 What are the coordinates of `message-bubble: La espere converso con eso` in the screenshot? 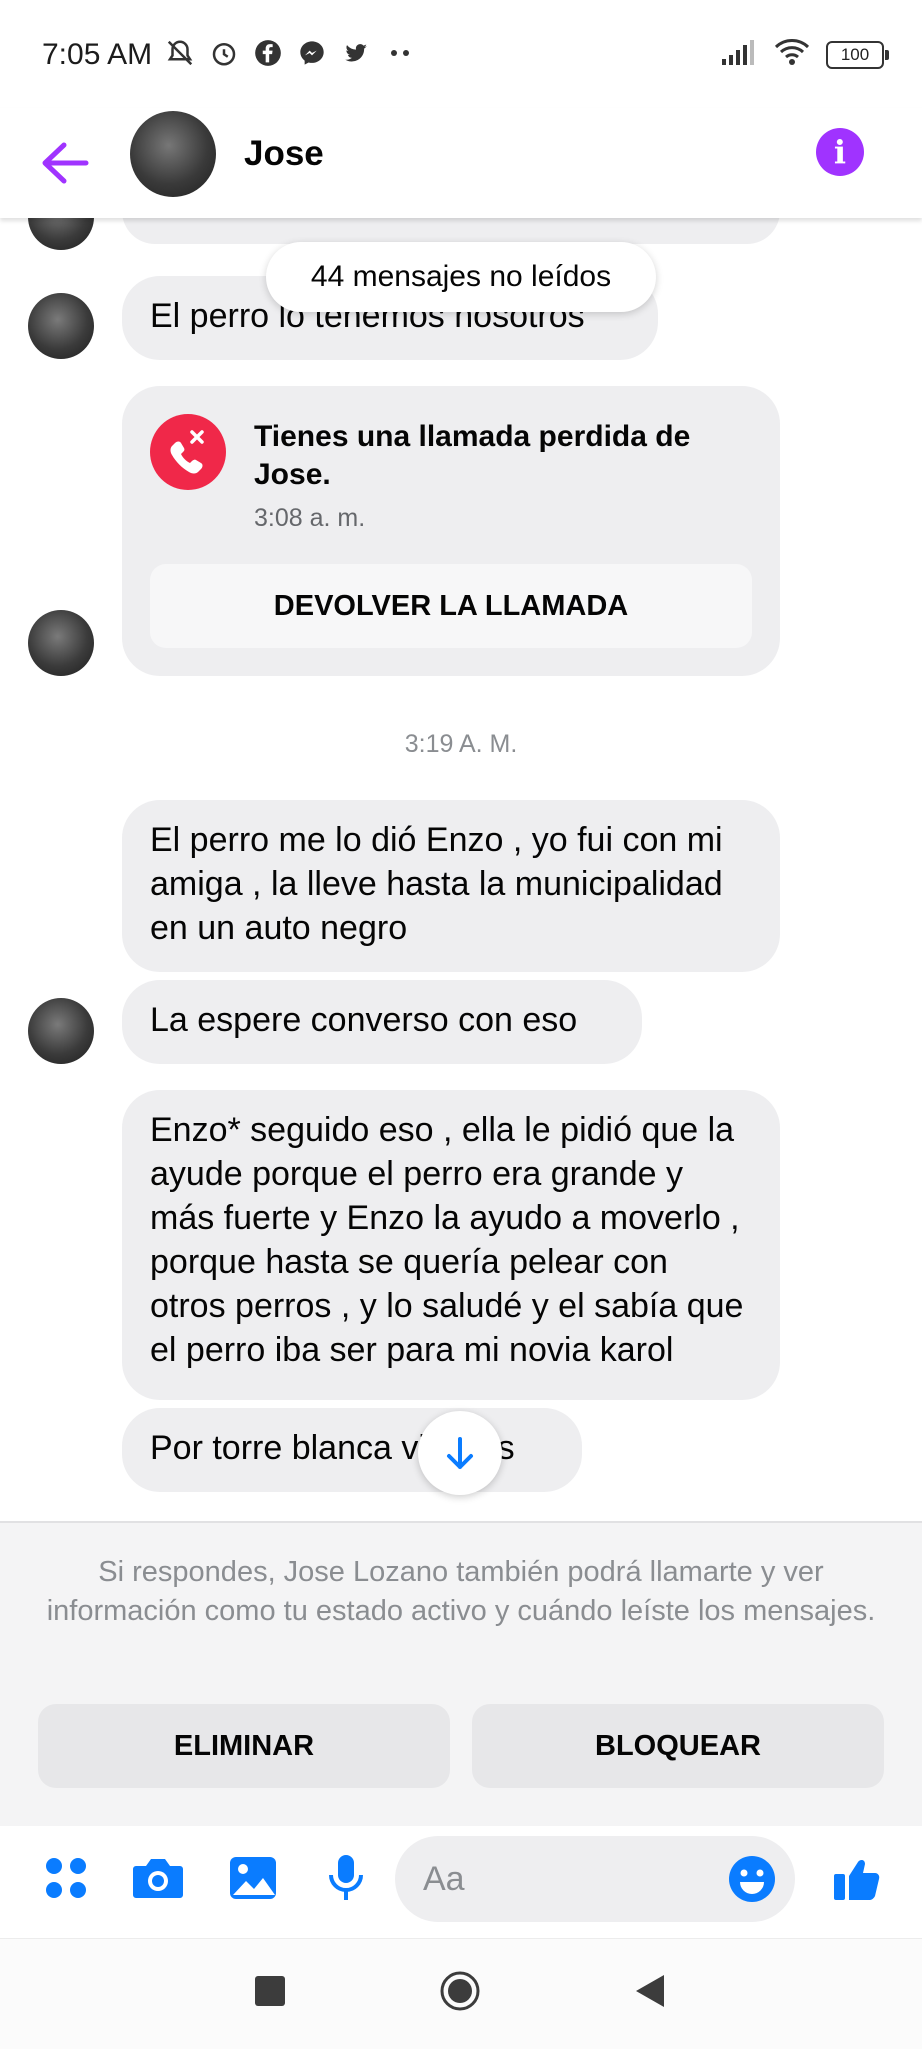 It's located at (382, 1022).